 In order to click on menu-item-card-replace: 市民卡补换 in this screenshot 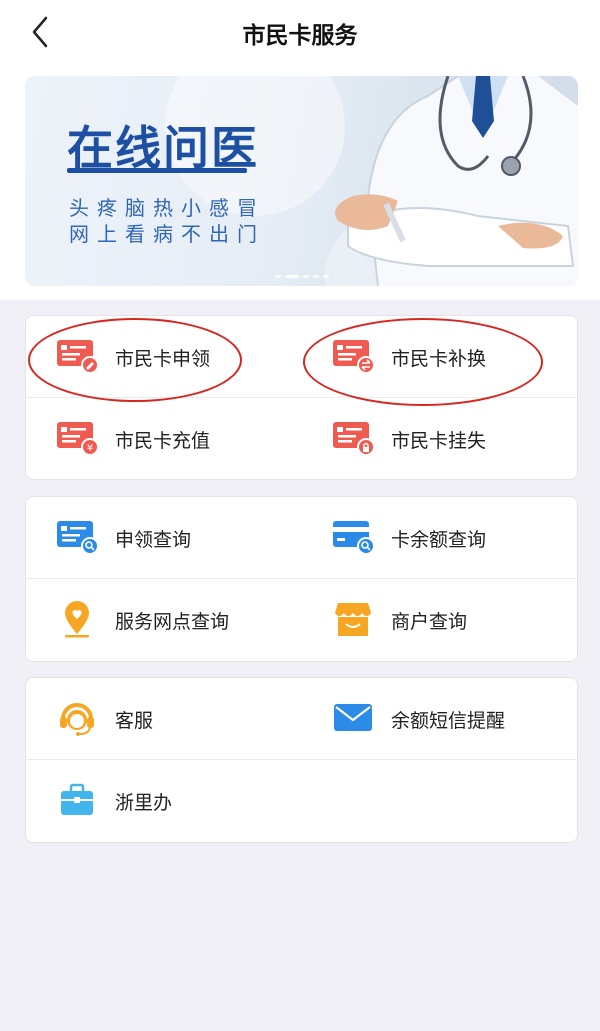, I will do `click(440, 356)`.